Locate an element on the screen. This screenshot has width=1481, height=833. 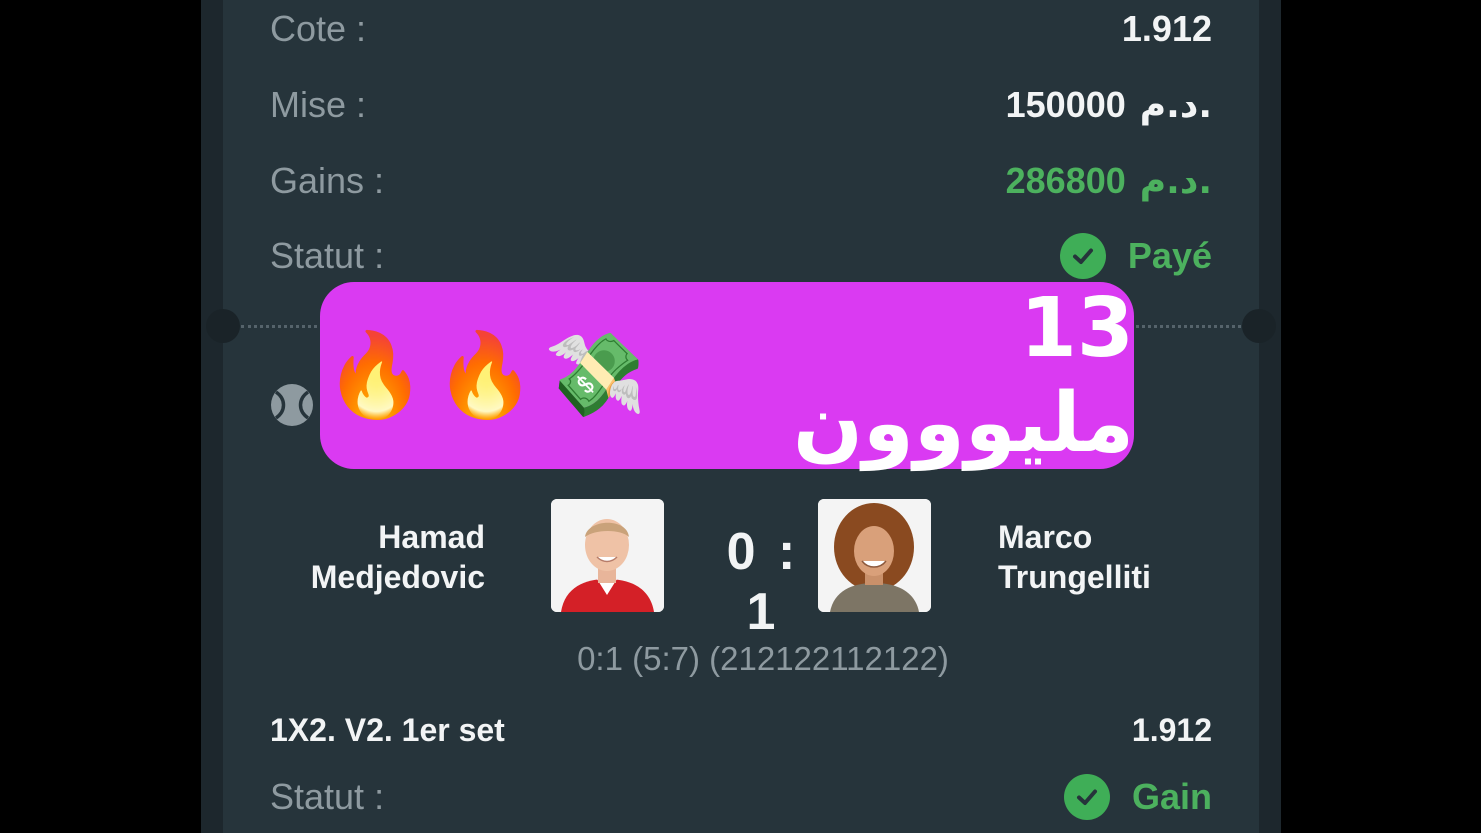
caption-overlay: 🔥 🔥 💸 13 مليووون is located at coordinates (727, 375).